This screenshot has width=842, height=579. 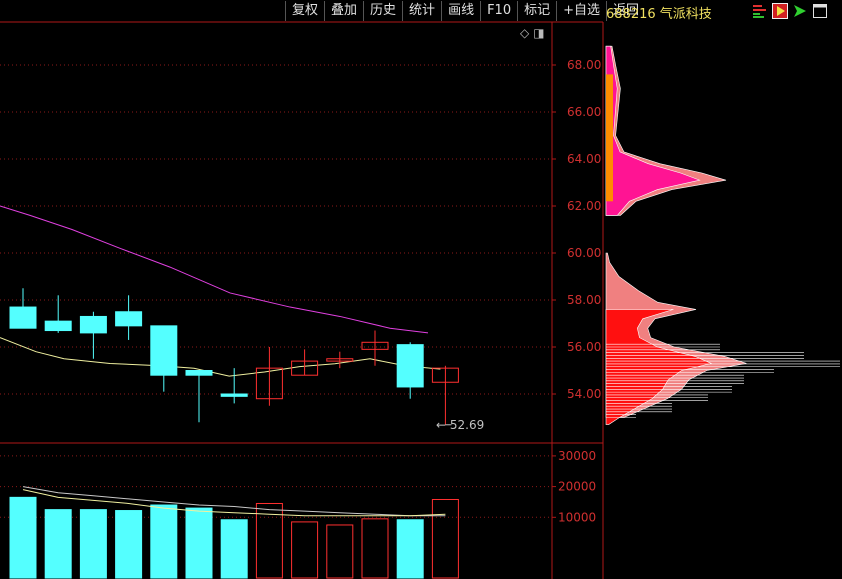 I want to click on price-tick-label: 58.00, so click(x=584, y=300).